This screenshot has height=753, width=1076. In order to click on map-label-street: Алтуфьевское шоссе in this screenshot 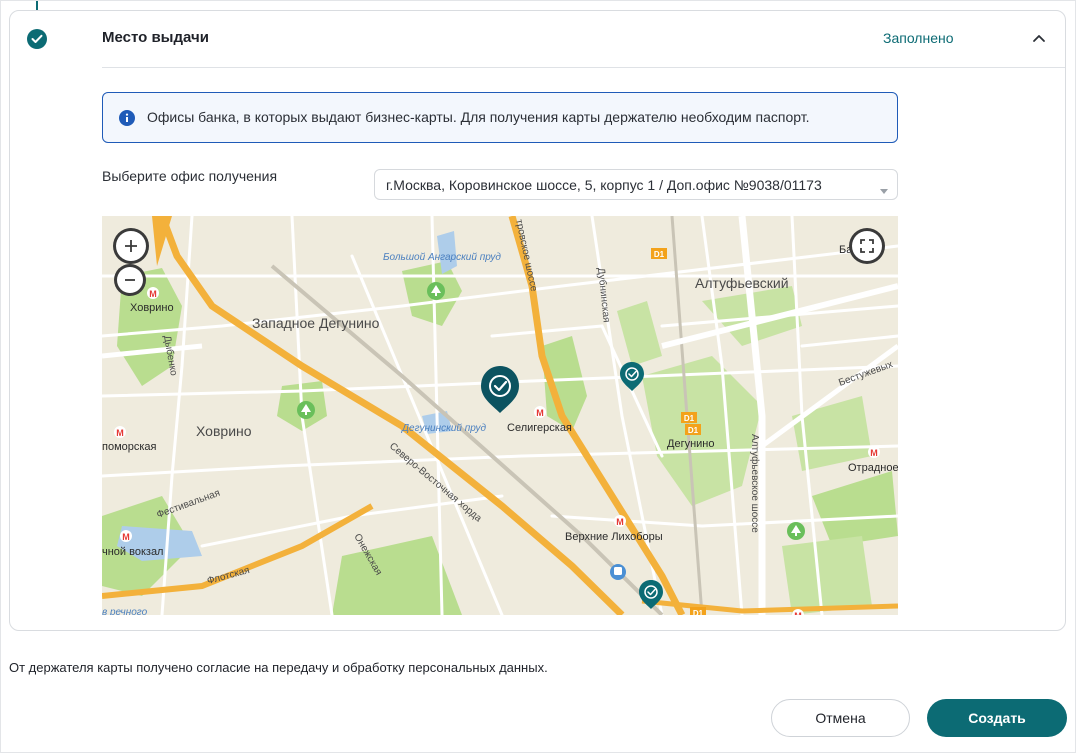, I will do `click(755, 483)`.